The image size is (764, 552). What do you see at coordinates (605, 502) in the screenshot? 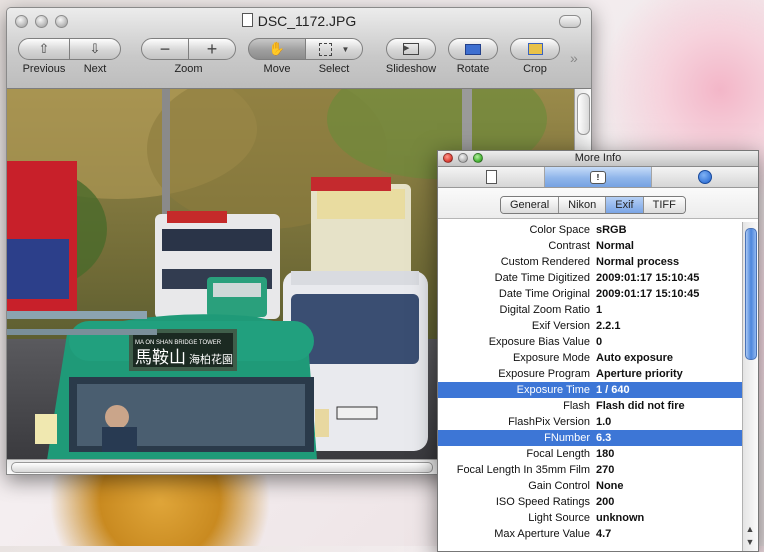
I see `property-value: 200` at bounding box center [605, 502].